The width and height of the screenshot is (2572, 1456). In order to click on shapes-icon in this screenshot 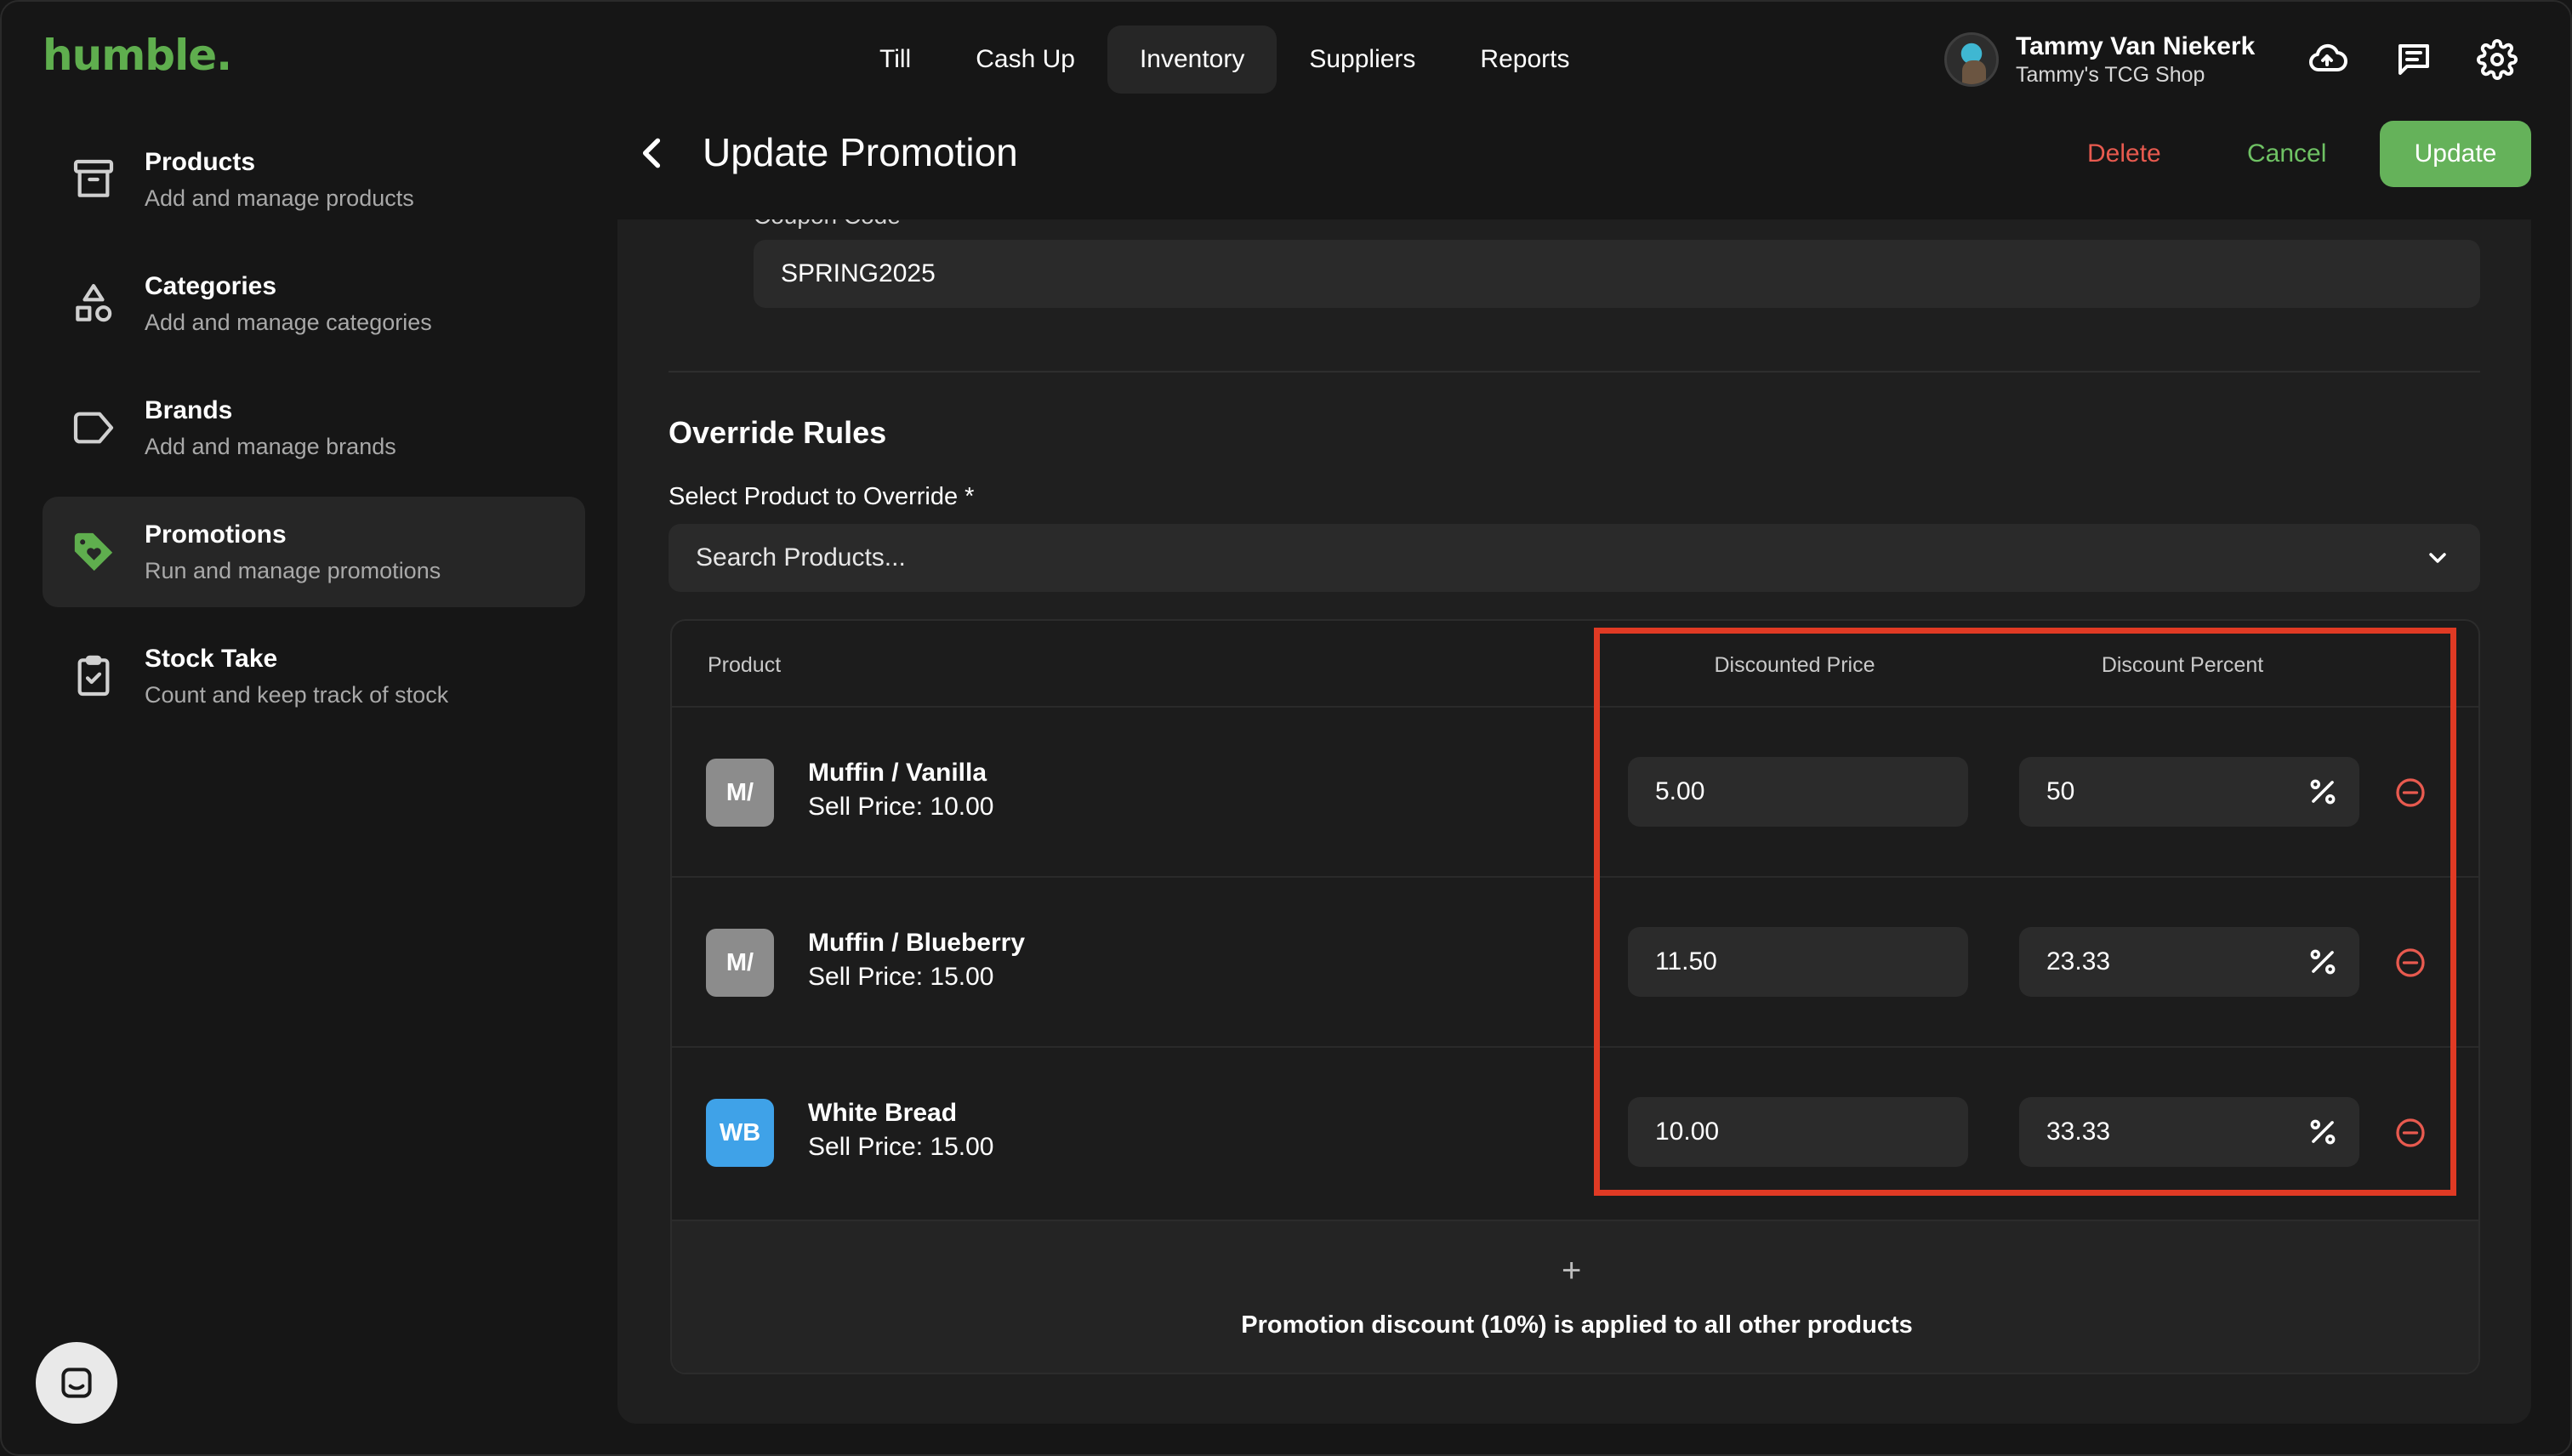, I will do `click(94, 302)`.